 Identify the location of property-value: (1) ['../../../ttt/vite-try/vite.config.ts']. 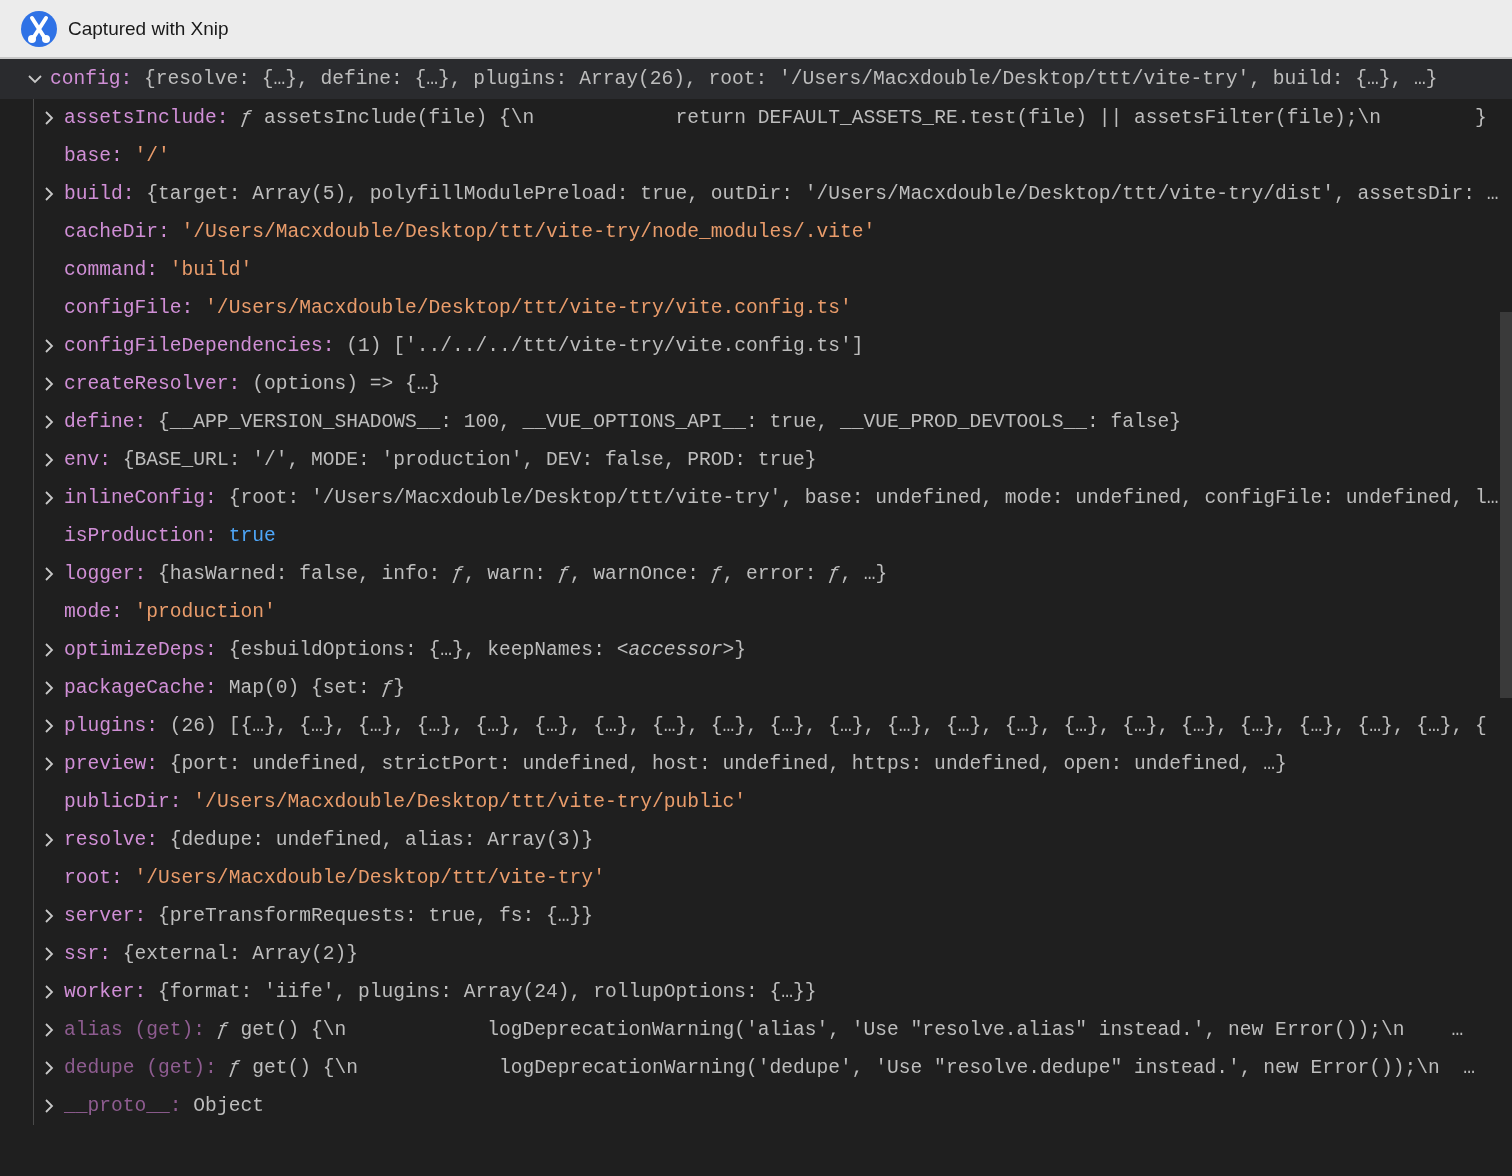
(605, 346).